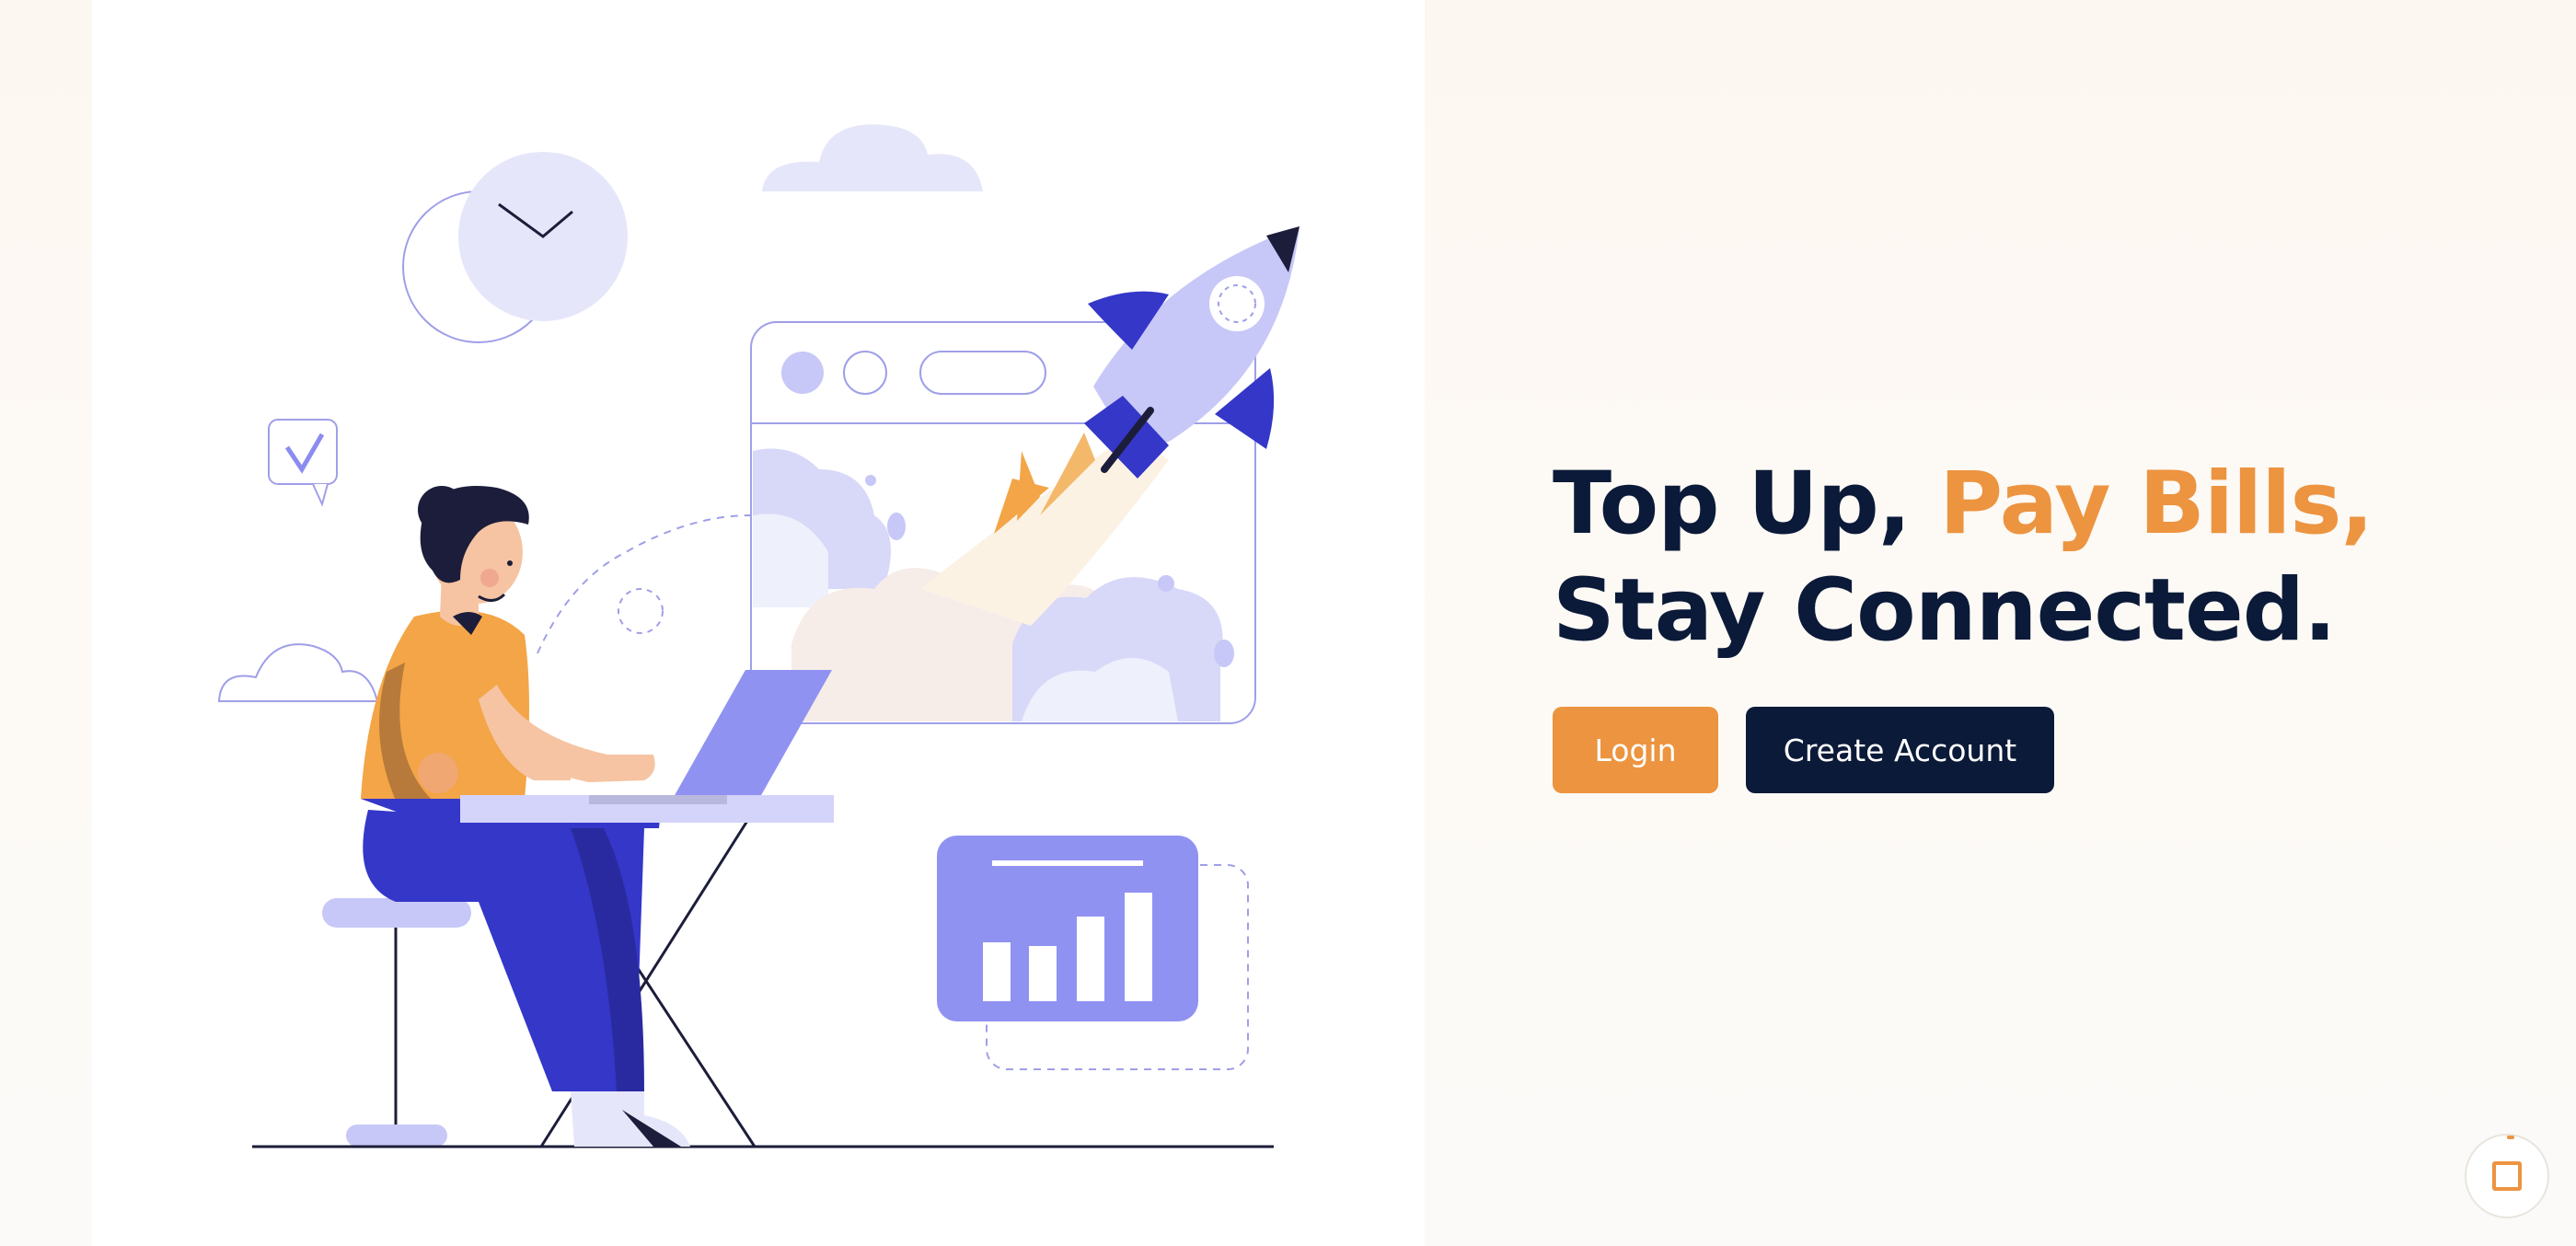 The image size is (2576, 1246). Describe the element at coordinates (2510, 1137) in the screenshot. I see `fab-indicator-dot` at that location.